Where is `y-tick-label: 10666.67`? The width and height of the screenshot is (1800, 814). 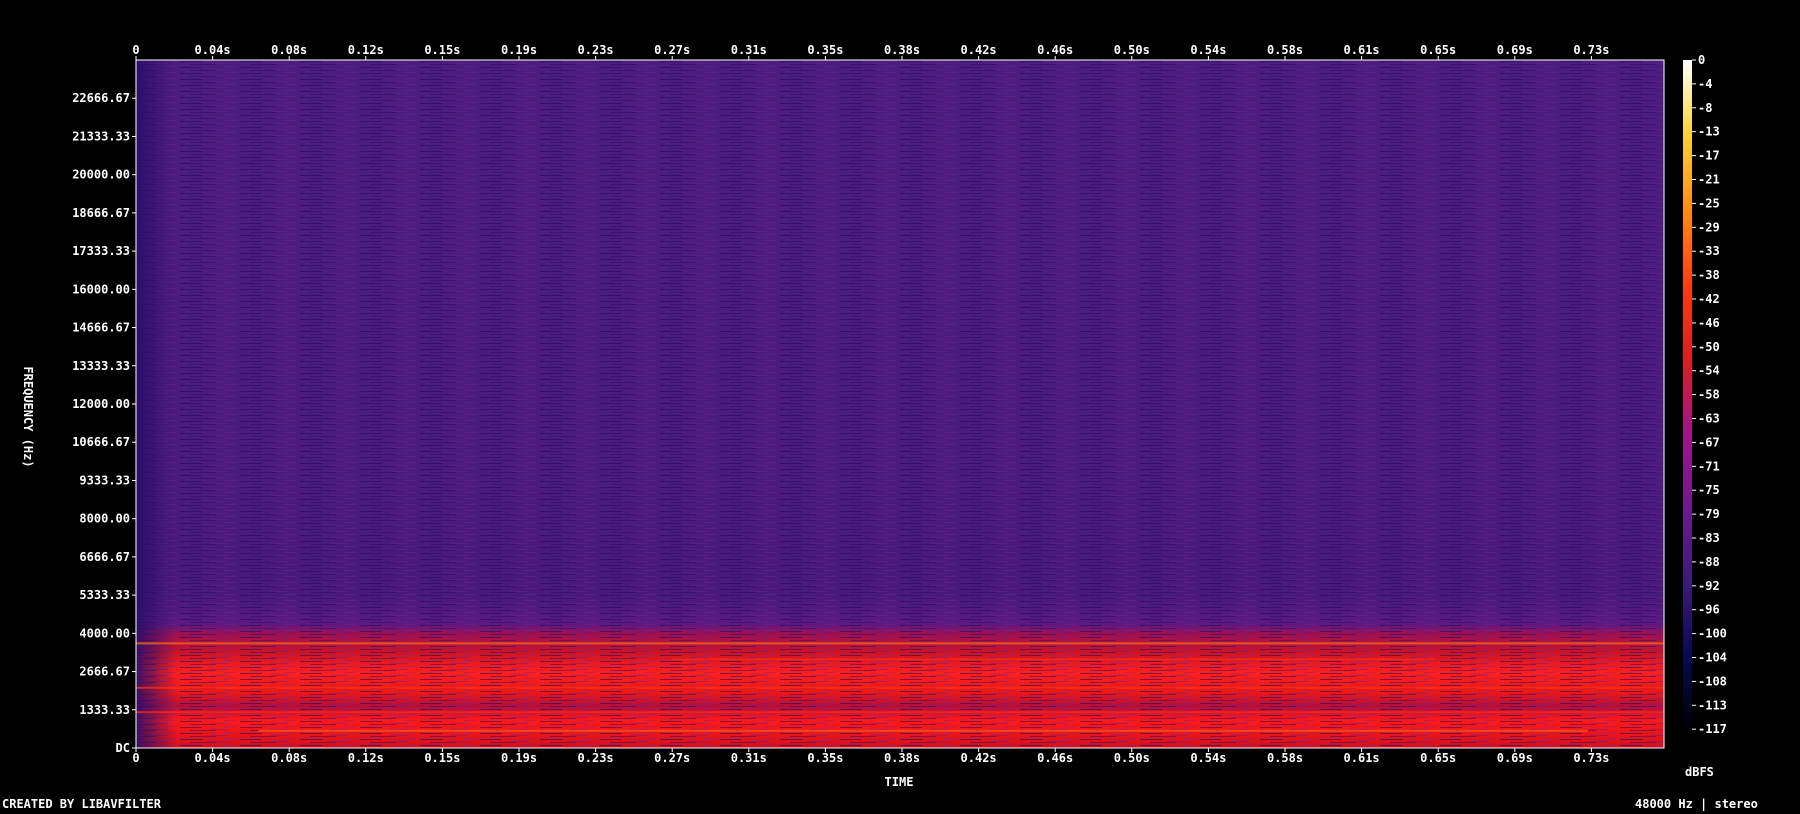
y-tick-label: 10666.67 is located at coordinates (101, 442).